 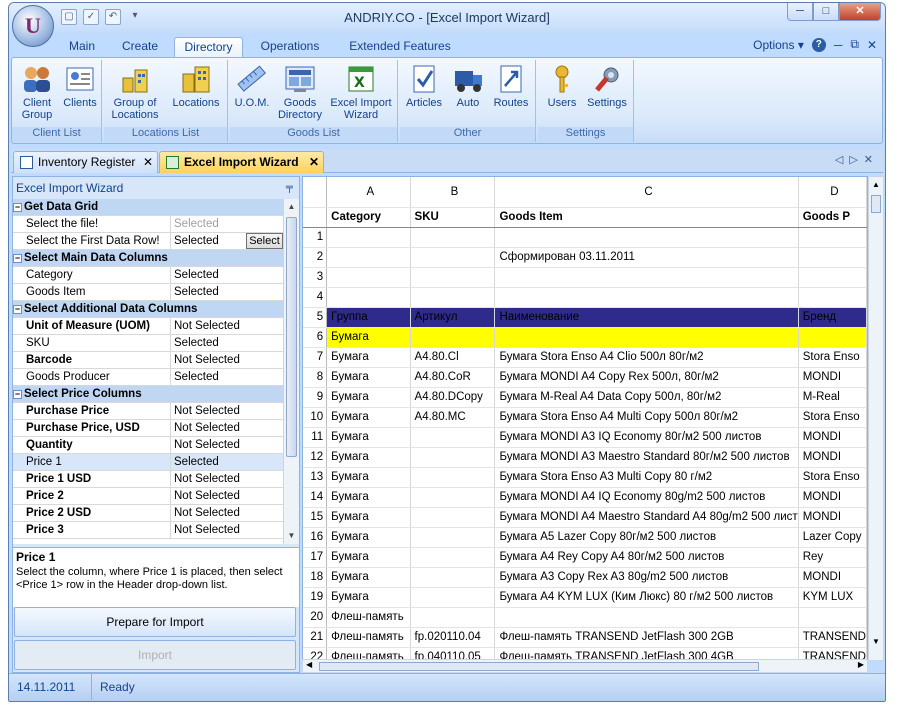 What do you see at coordinates (140, 47) in the screenshot?
I see `tab-create: Create` at bounding box center [140, 47].